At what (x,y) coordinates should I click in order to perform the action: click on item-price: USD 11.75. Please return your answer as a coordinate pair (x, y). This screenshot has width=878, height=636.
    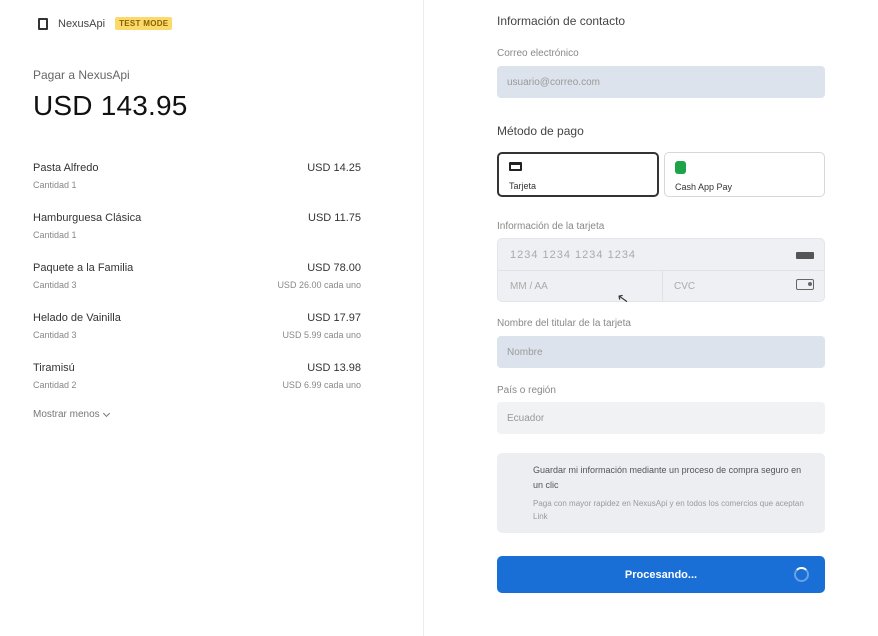
    Looking at the image, I should click on (334, 218).